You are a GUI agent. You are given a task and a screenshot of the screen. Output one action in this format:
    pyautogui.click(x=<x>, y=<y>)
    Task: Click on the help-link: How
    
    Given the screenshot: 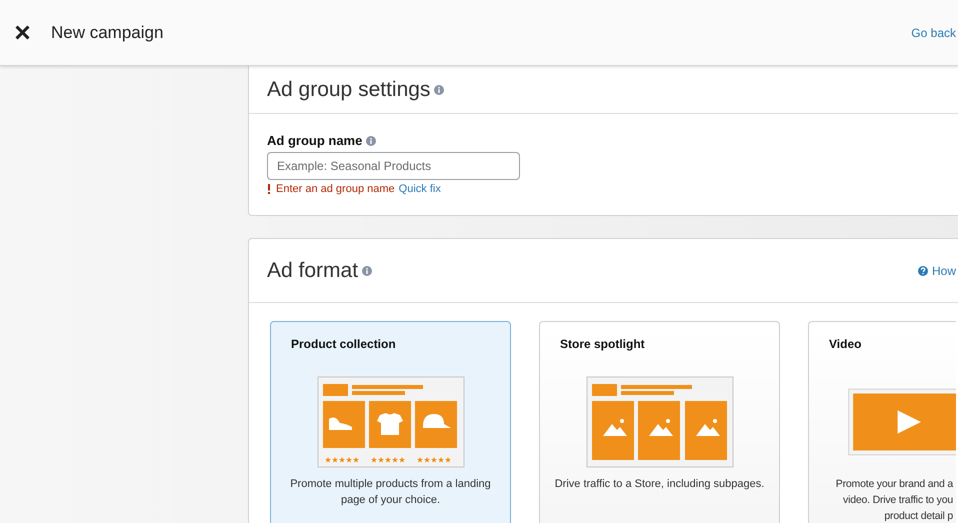 What is the action you would take?
    pyautogui.click(x=937, y=271)
    